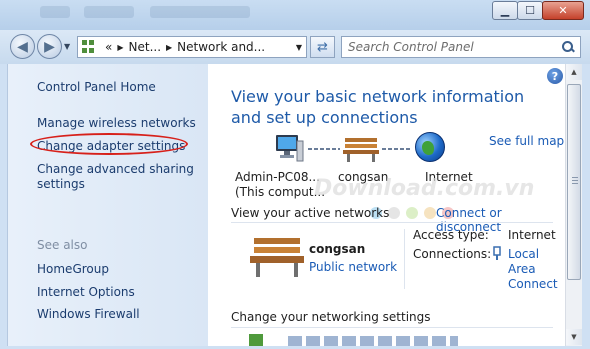 The image size is (590, 349). I want to click on see-also-windows-firewall: Windows Firewall, so click(88, 314).